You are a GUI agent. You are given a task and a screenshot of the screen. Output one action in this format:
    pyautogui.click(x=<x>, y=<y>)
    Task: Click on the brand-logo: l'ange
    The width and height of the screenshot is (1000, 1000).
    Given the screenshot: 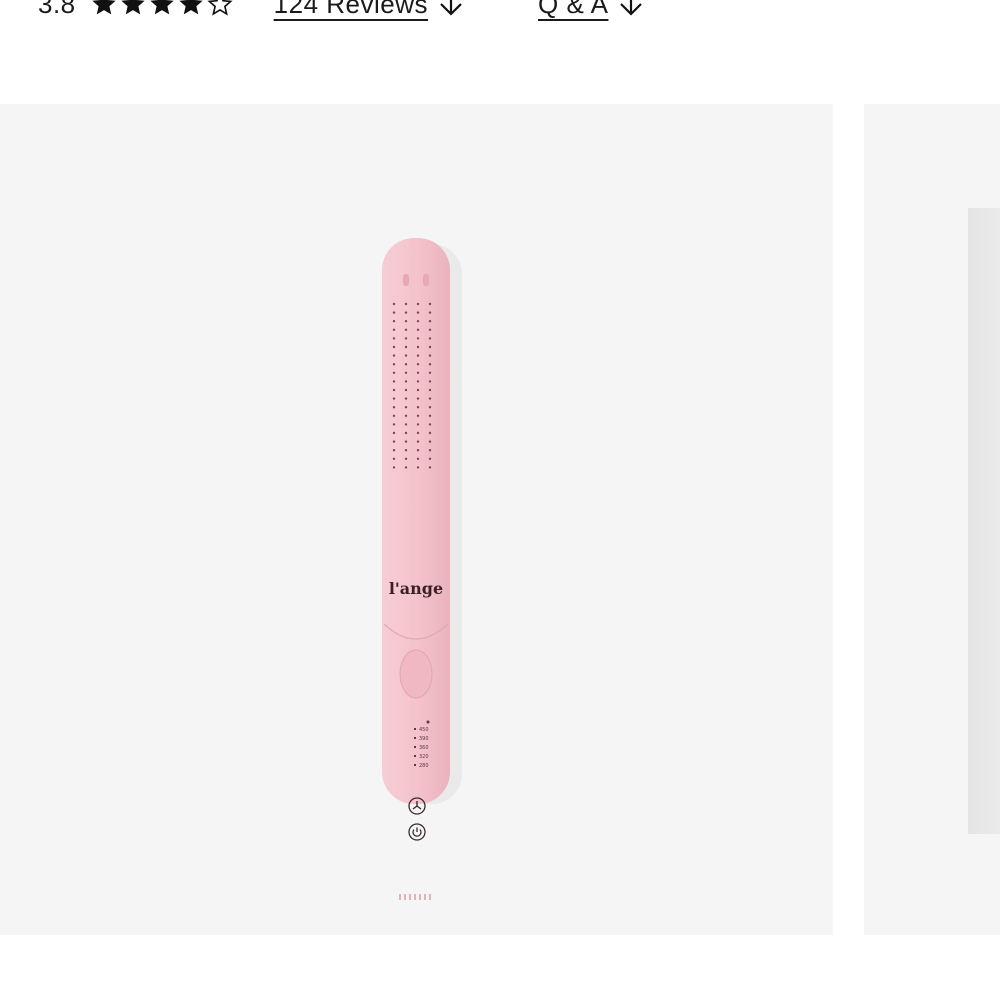 What is the action you would take?
    pyautogui.click(x=416, y=588)
    